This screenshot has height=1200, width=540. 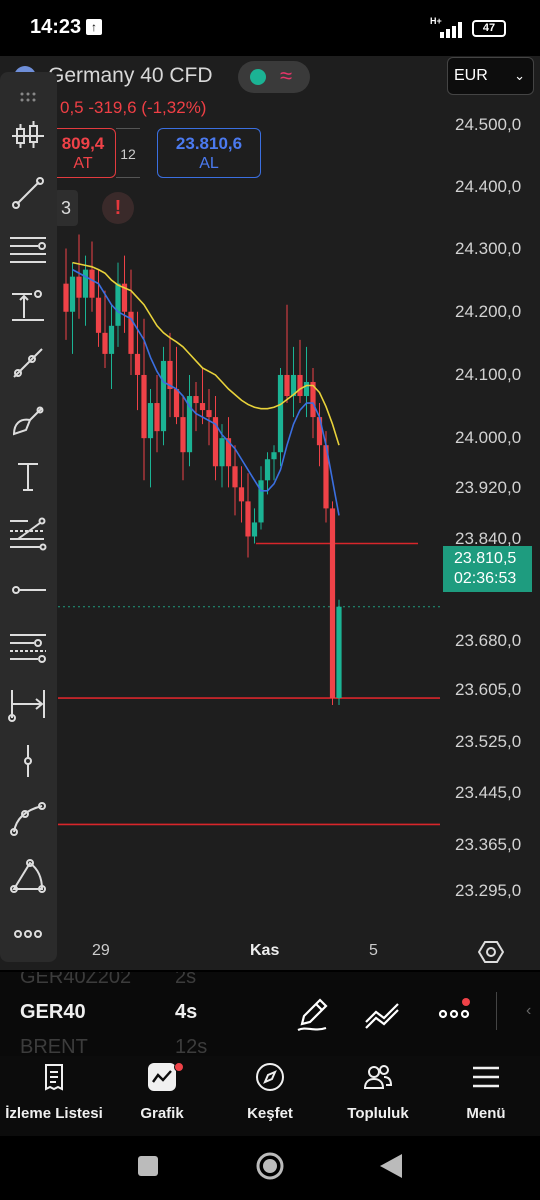 What do you see at coordinates (66, 208) in the screenshot?
I see `interval-chip: 3` at bounding box center [66, 208].